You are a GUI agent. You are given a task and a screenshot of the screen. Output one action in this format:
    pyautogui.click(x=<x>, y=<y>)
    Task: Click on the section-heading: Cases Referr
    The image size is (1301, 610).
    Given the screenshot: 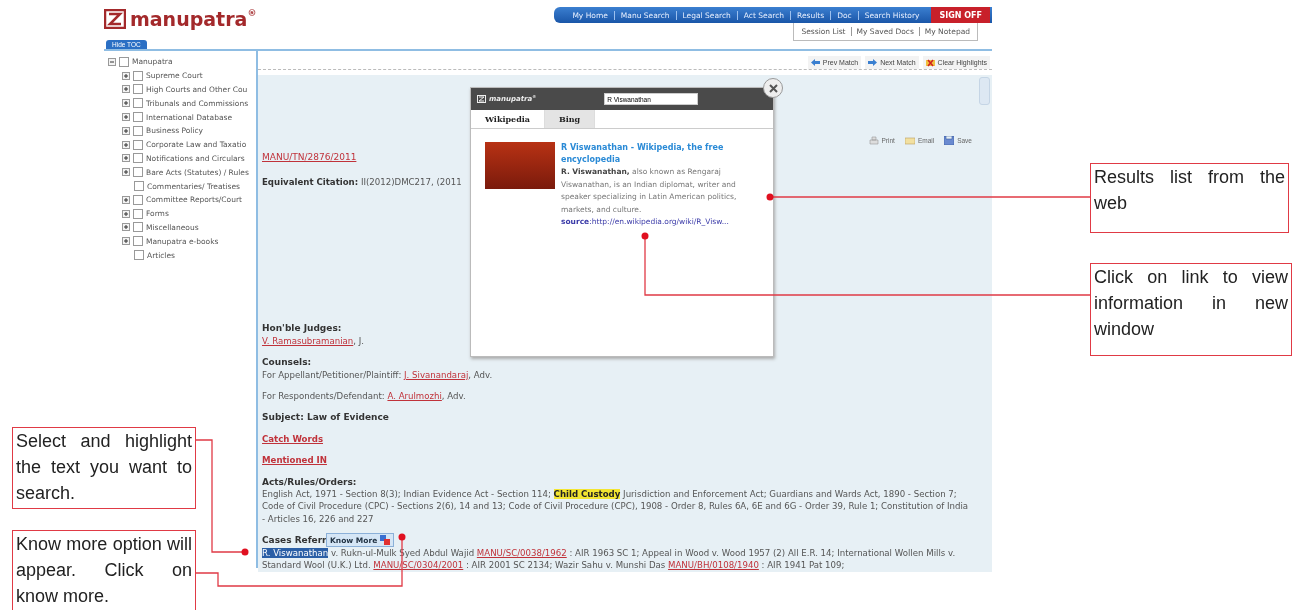 What is the action you would take?
    pyautogui.click(x=294, y=540)
    